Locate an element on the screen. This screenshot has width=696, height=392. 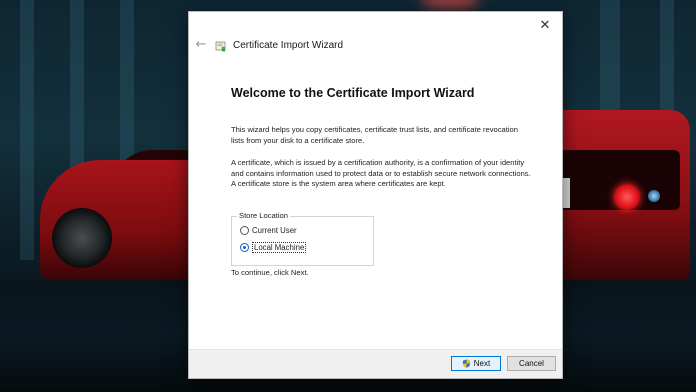
radio-button-selected is located at coordinates (244, 247).